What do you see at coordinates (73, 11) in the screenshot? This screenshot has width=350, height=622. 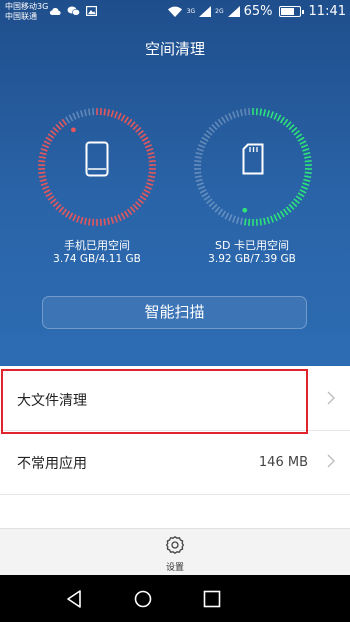 I see `notification-icons` at bounding box center [73, 11].